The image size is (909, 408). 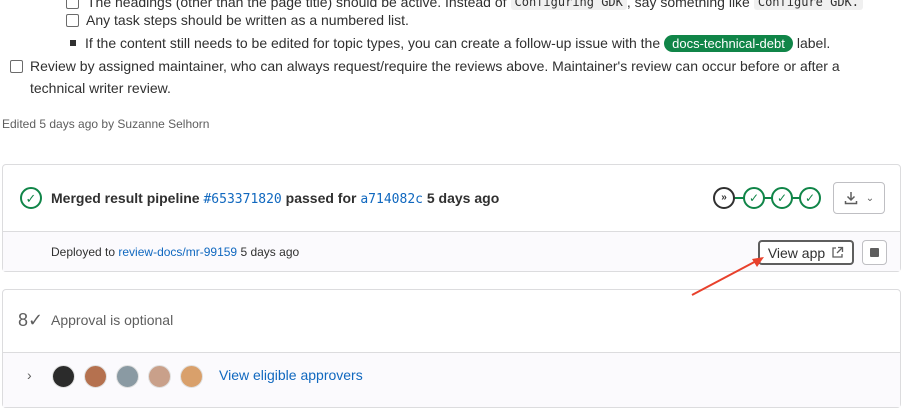 I want to click on environment-link: review-docs/mr-99159, so click(x=177, y=252).